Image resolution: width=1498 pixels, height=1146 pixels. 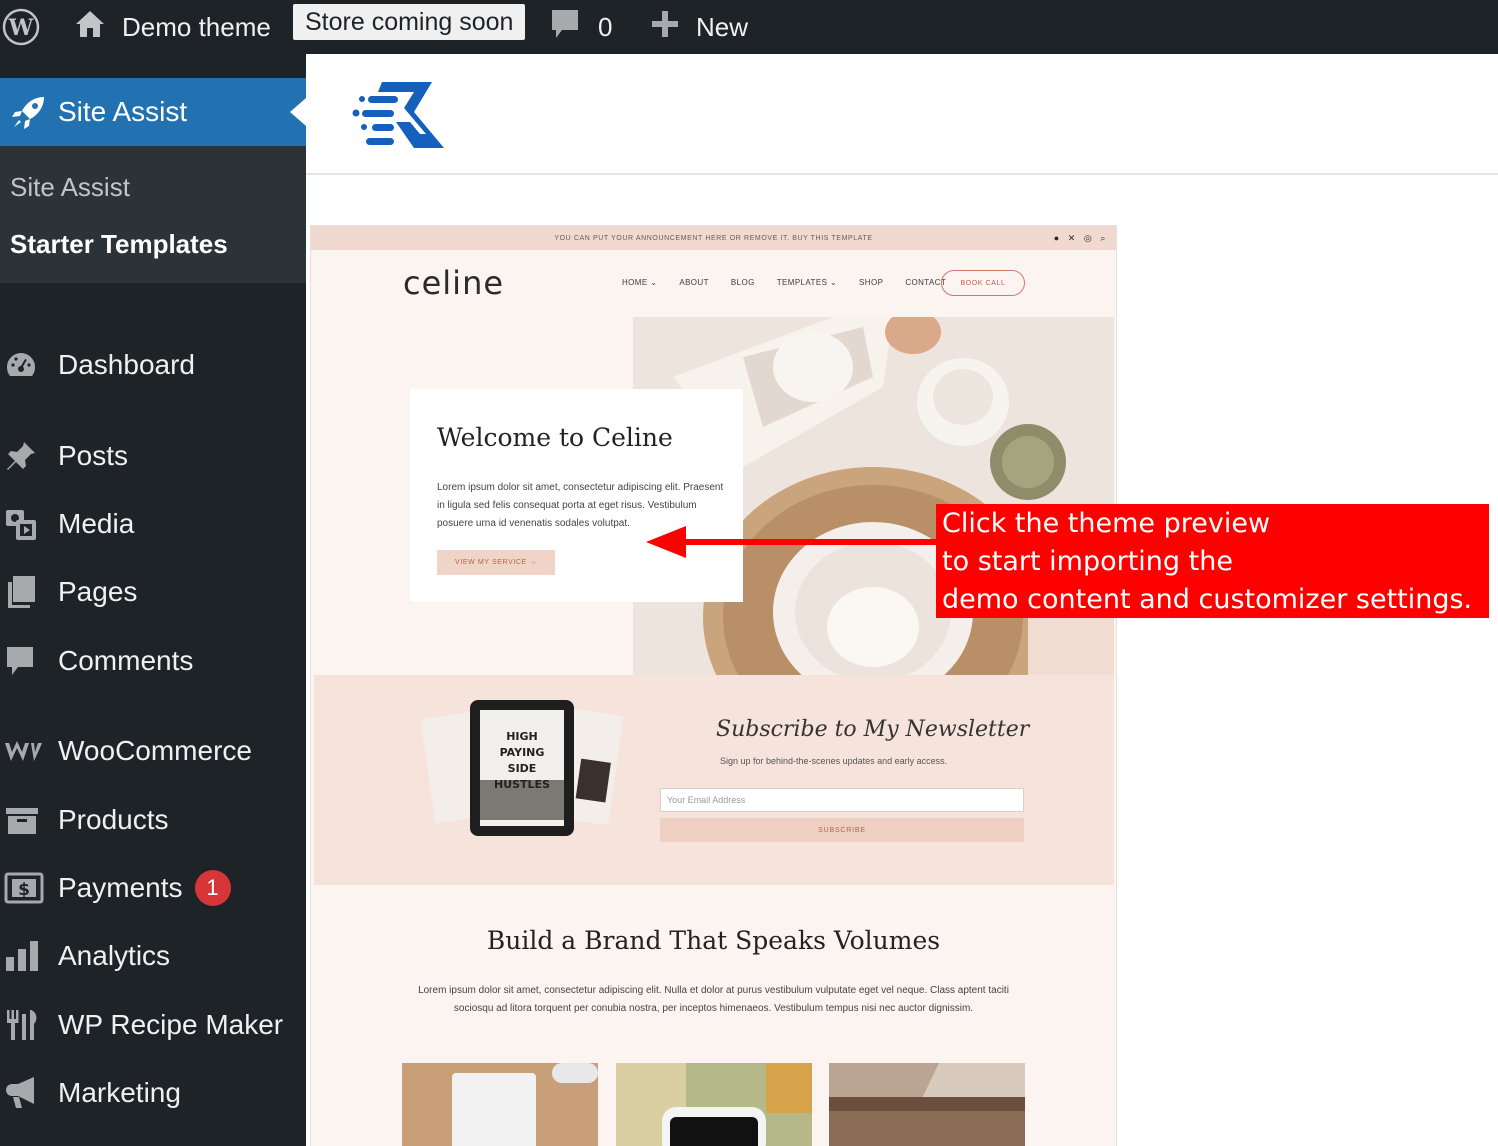 I want to click on sidebar-item-label: Marketing, so click(x=119, y=1092).